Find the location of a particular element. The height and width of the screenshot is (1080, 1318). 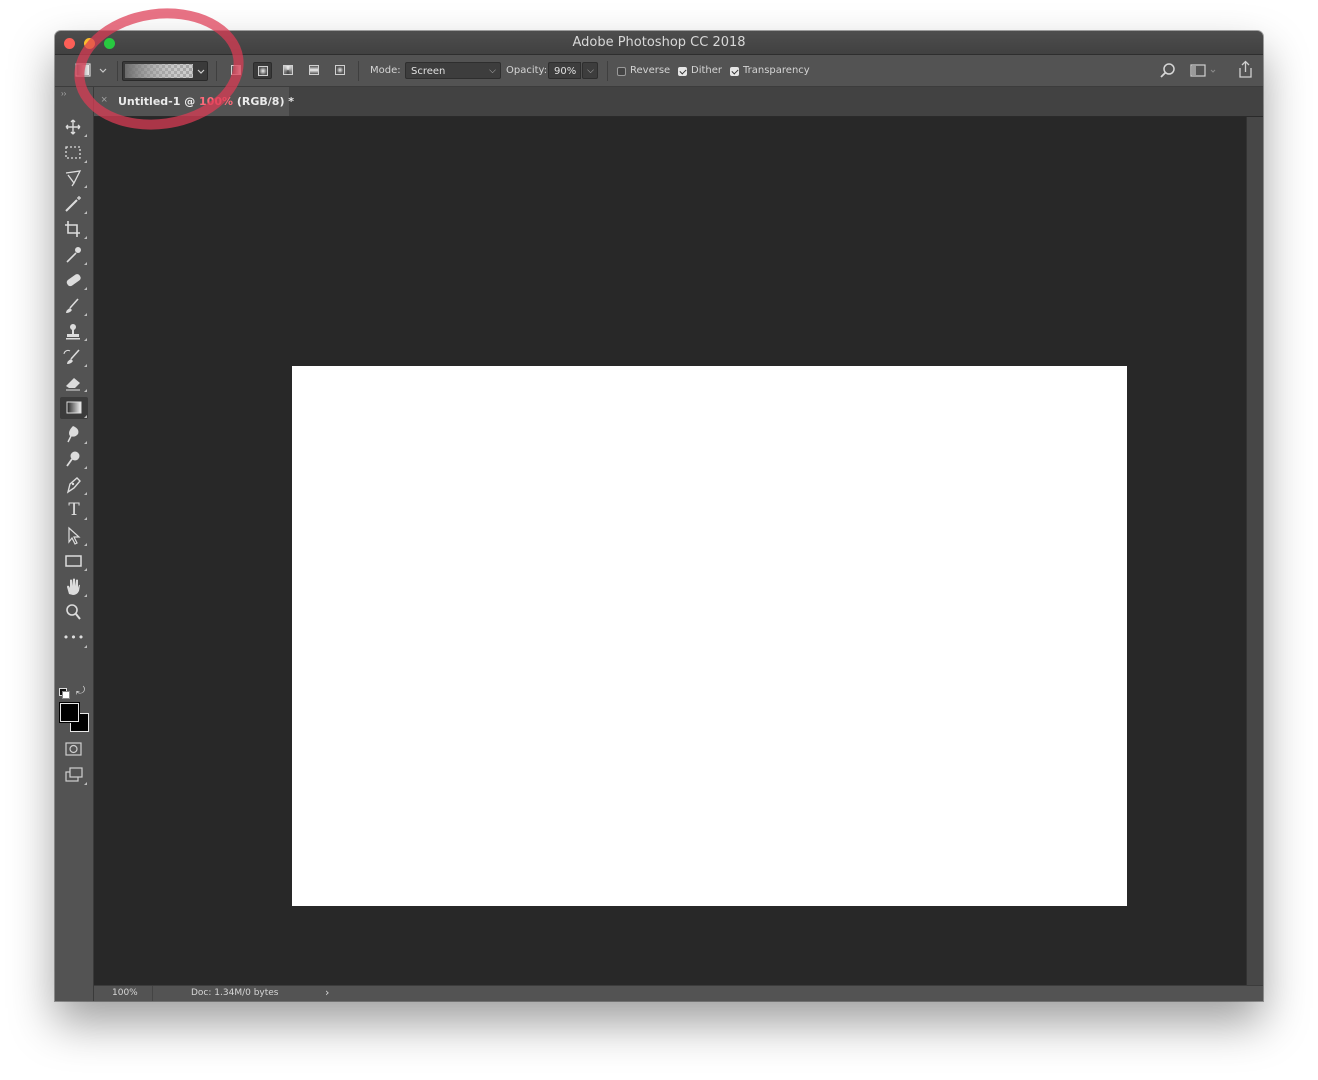

crop-icon is located at coordinates (74, 229).